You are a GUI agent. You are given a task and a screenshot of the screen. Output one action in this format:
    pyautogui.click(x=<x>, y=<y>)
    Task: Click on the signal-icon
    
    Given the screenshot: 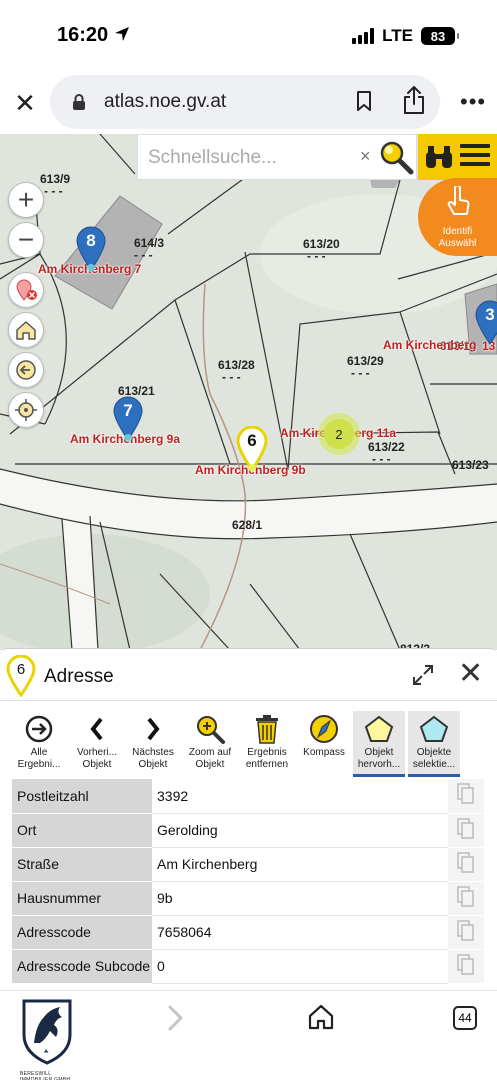 What is the action you would take?
    pyautogui.click(x=363, y=36)
    